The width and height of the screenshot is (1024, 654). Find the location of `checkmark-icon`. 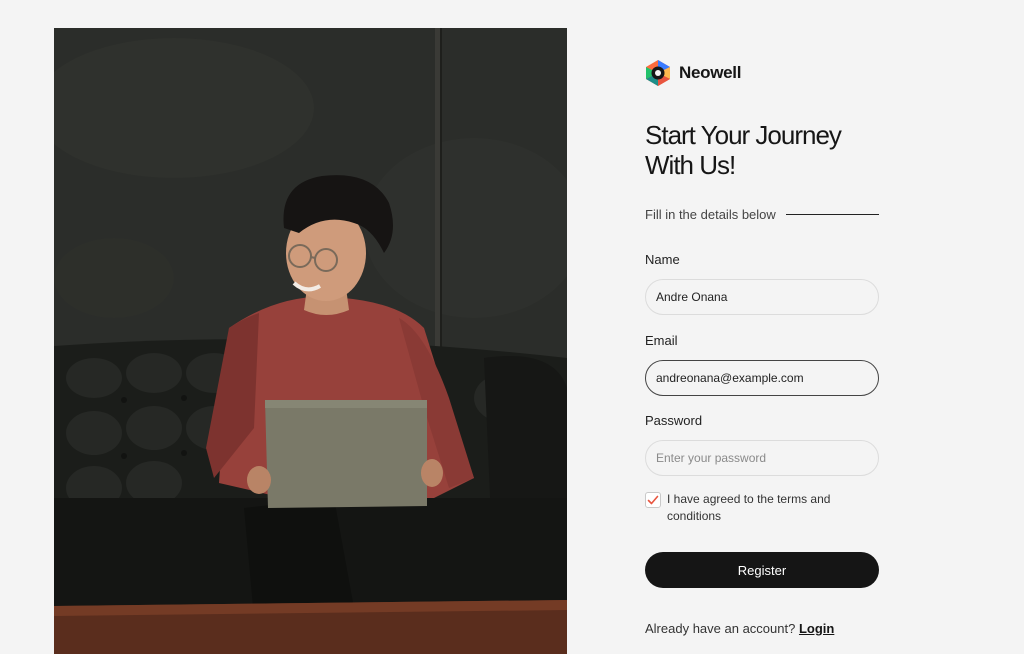

checkmark-icon is located at coordinates (653, 500).